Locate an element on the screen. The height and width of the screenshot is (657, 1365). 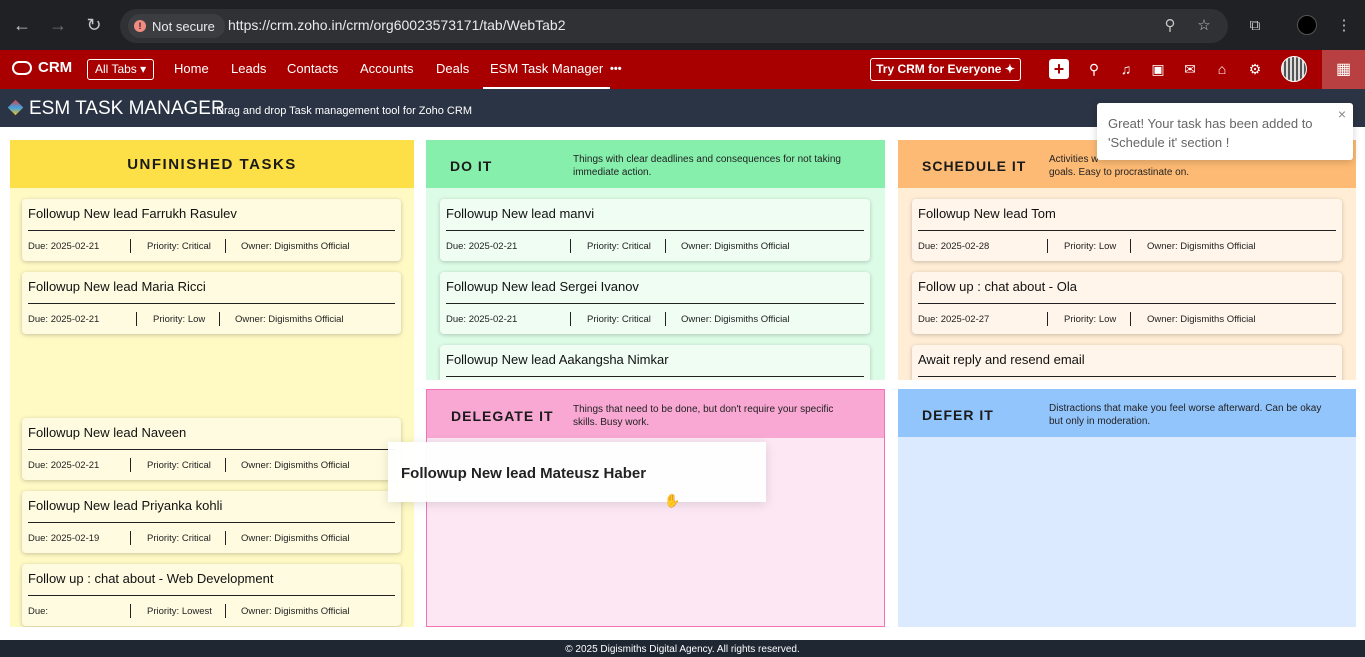
extensions-icon: ⧉ is located at coordinates (1255, 26).